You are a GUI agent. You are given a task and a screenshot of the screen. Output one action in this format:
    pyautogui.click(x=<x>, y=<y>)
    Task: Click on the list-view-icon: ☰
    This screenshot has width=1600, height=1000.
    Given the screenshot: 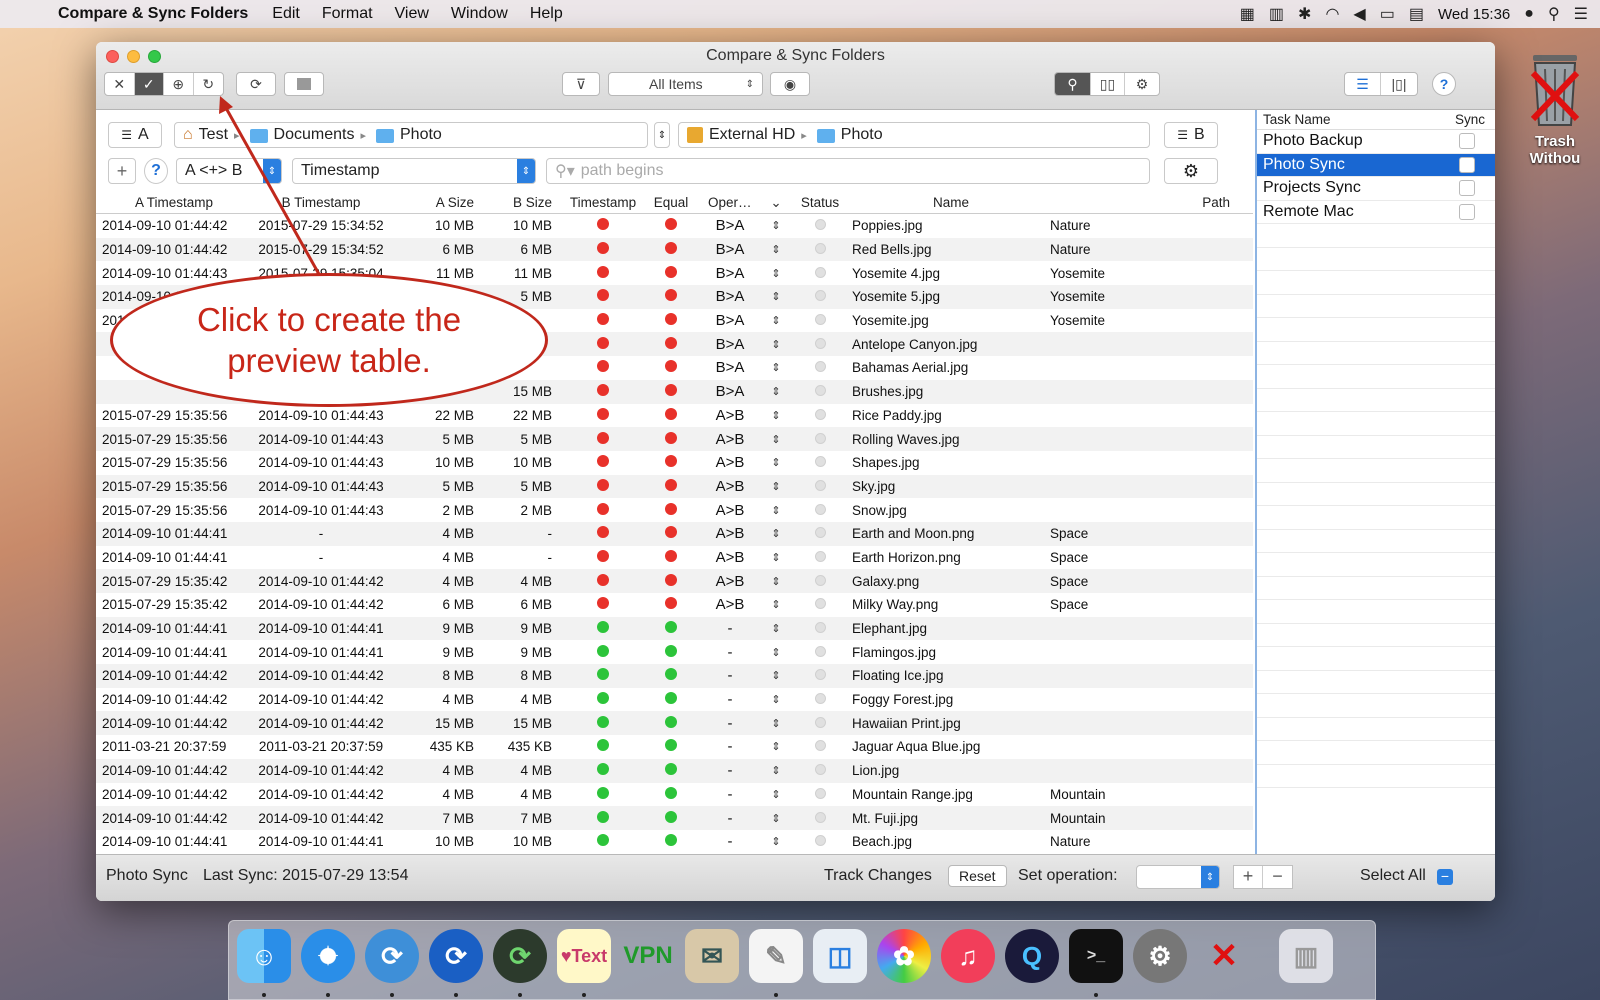 What is the action you would take?
    pyautogui.click(x=1363, y=84)
    